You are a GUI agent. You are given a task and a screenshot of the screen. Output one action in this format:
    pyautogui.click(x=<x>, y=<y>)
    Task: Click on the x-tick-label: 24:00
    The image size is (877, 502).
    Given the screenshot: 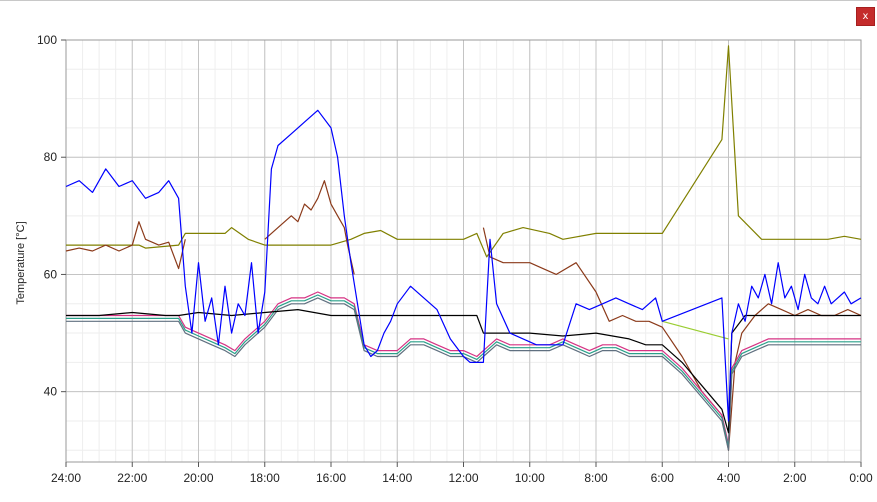 What is the action you would take?
    pyautogui.click(x=66, y=478)
    